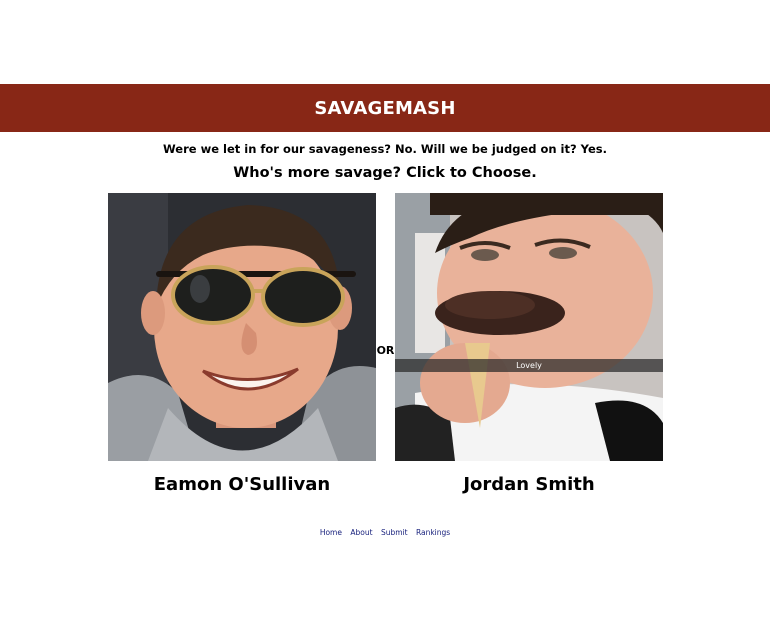 This screenshot has height=630, width=770. I want to click on site-title: SAVAGEMASH, so click(385, 108).